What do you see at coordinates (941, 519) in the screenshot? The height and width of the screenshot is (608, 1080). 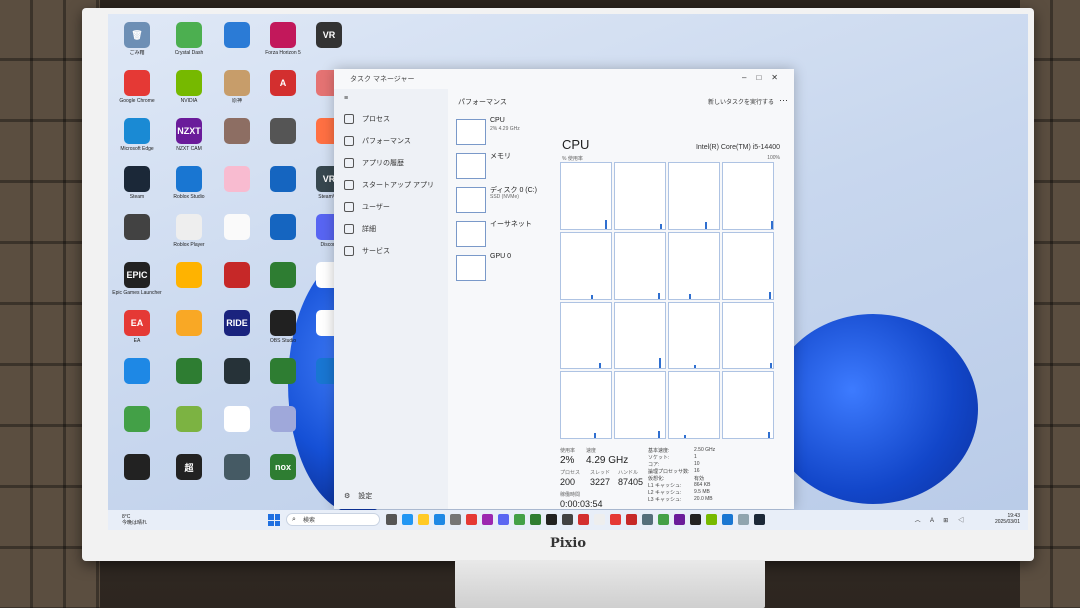 I see `system-tray-icons: ︿ A ⊞ ◁` at bounding box center [941, 519].